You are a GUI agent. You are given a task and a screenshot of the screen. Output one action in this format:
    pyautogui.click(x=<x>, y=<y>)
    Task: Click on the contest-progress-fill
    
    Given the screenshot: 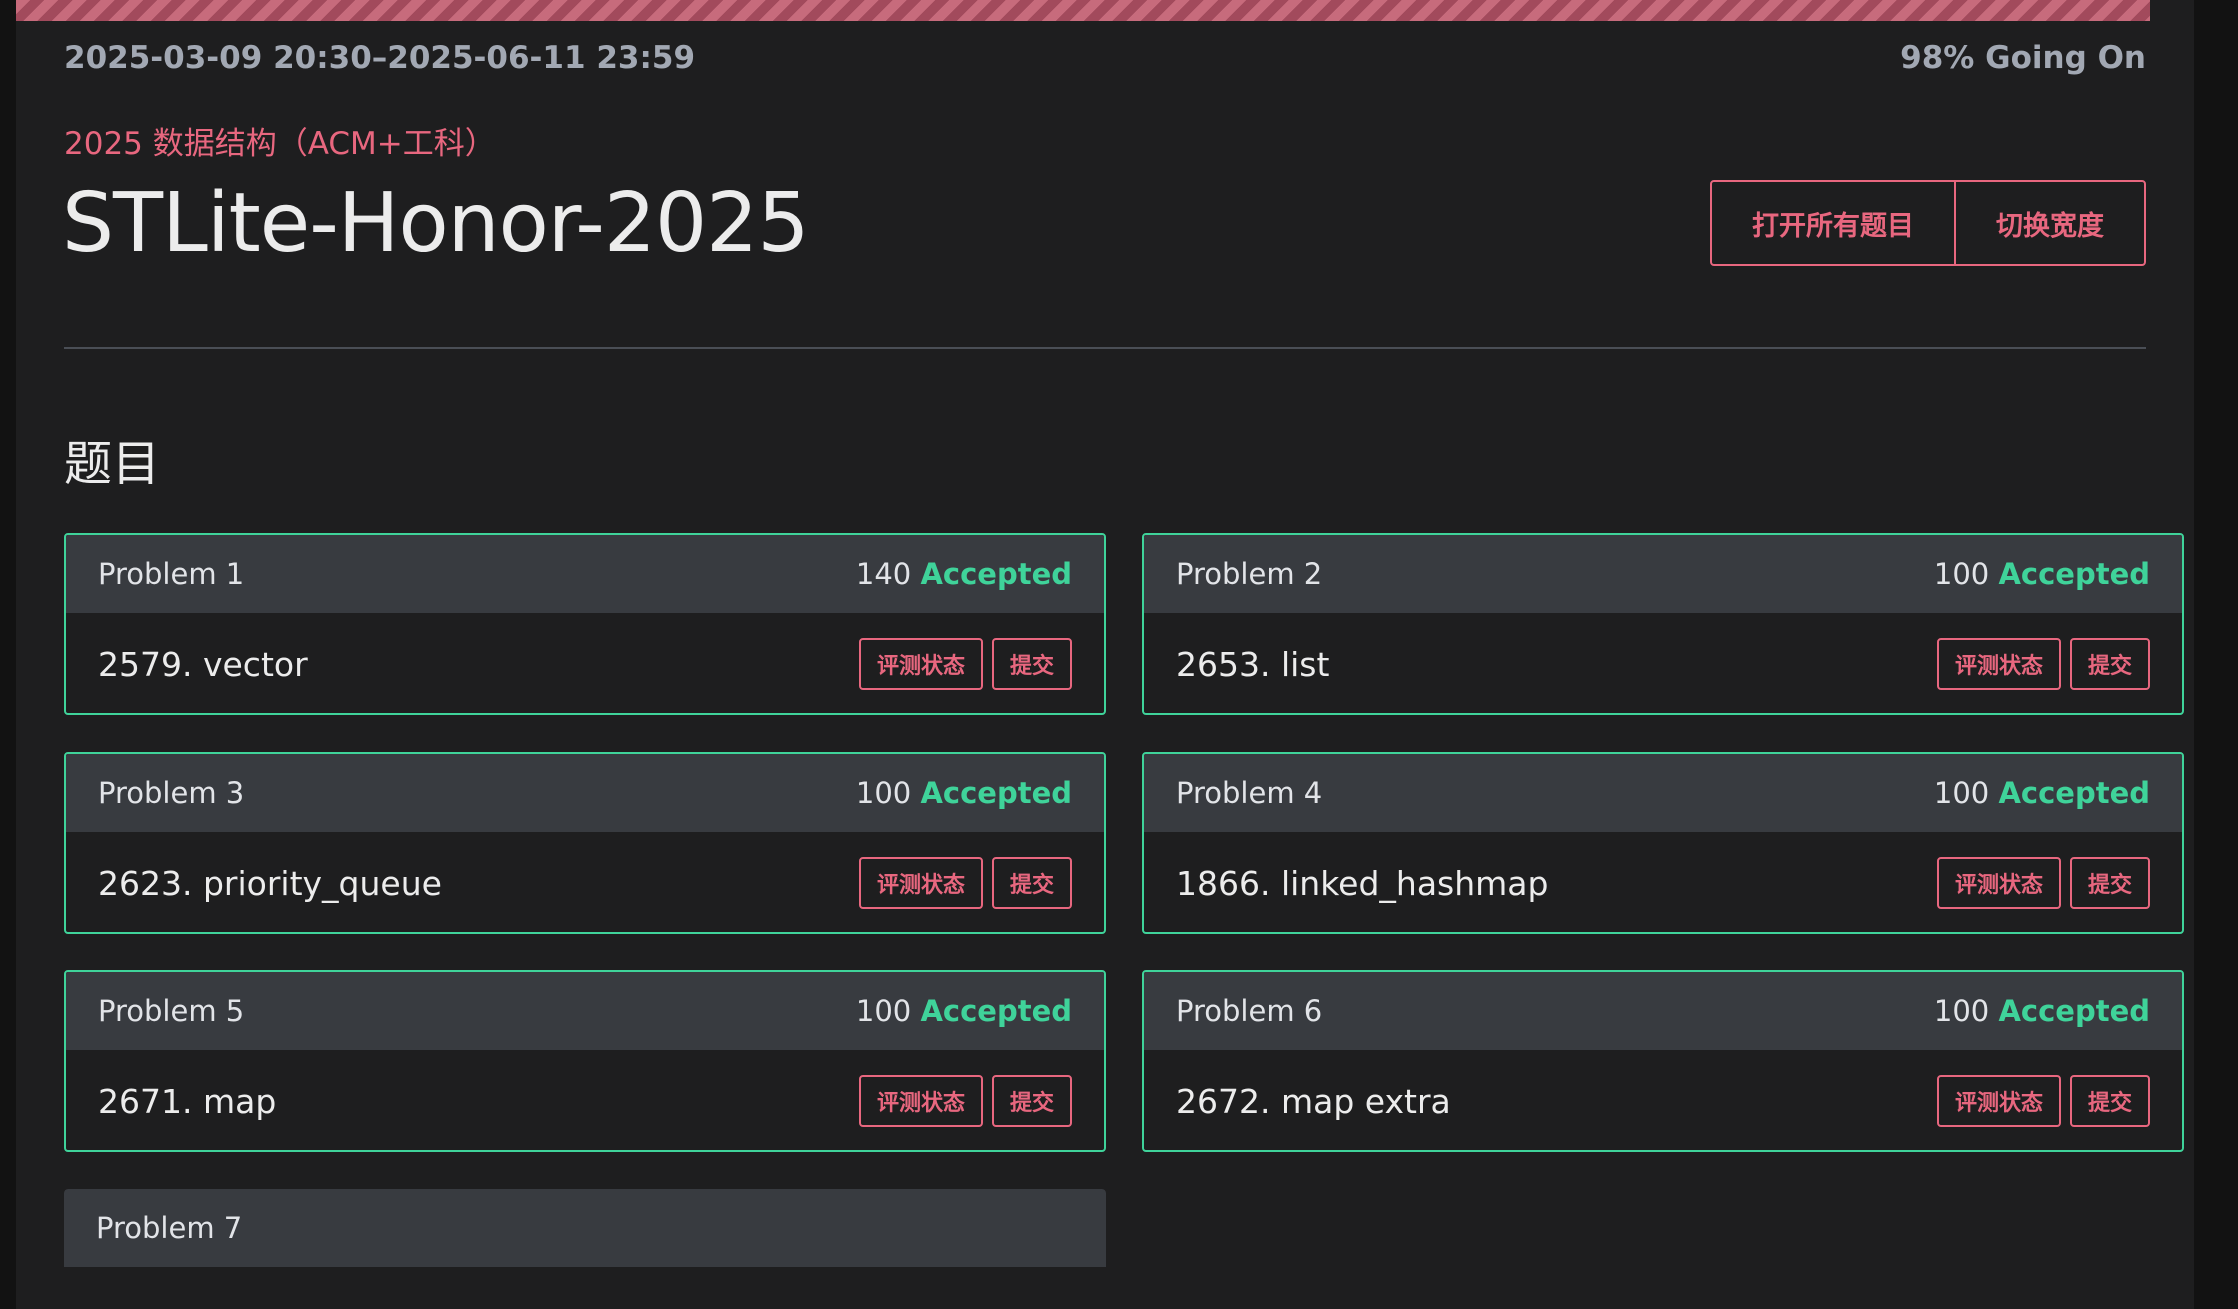 What is the action you would take?
    pyautogui.click(x=1083, y=10)
    